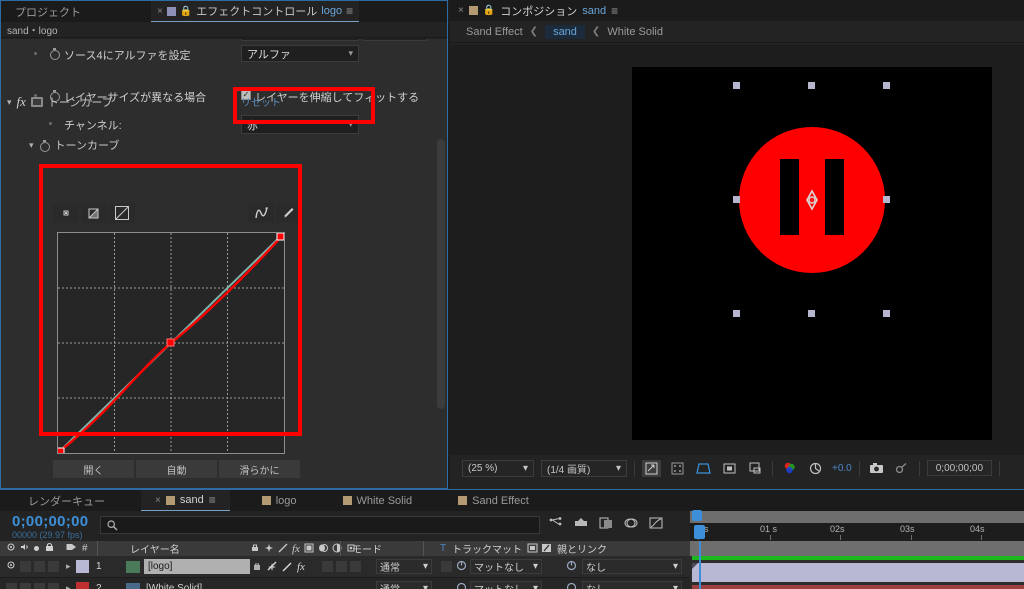 This screenshot has height=589, width=1024. I want to click on exposure-value: +0.0, so click(842, 468).